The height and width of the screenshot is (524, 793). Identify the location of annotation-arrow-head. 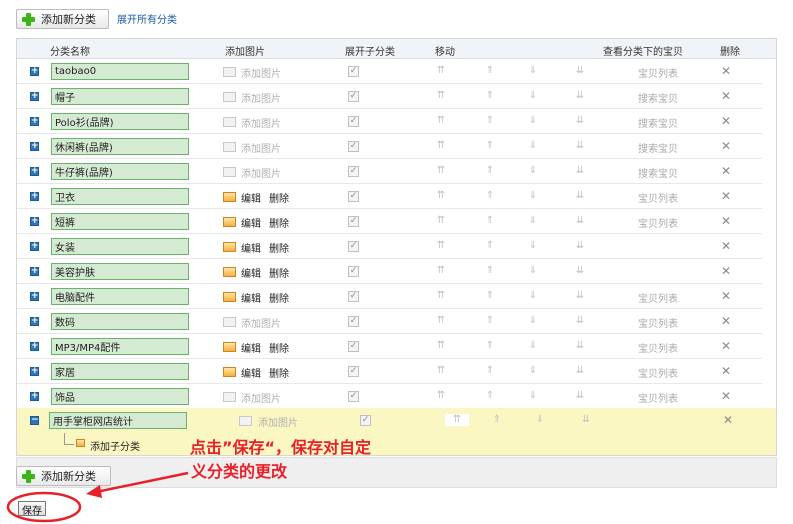
(94, 491).